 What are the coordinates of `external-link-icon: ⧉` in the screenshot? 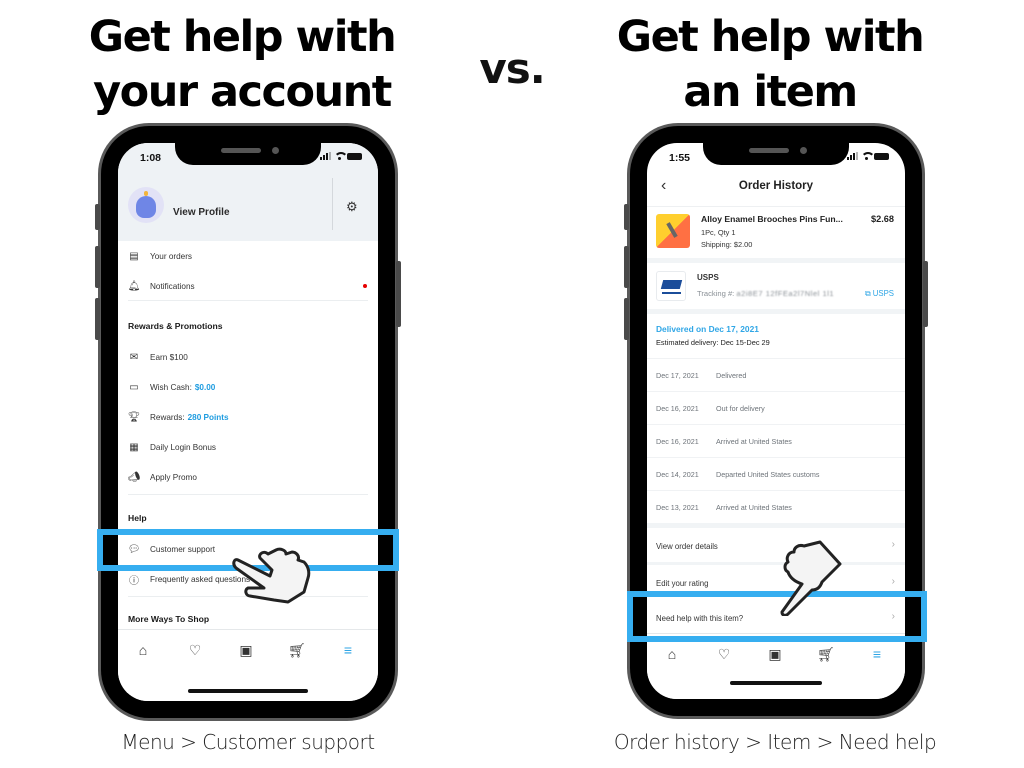 It's located at (868, 293).